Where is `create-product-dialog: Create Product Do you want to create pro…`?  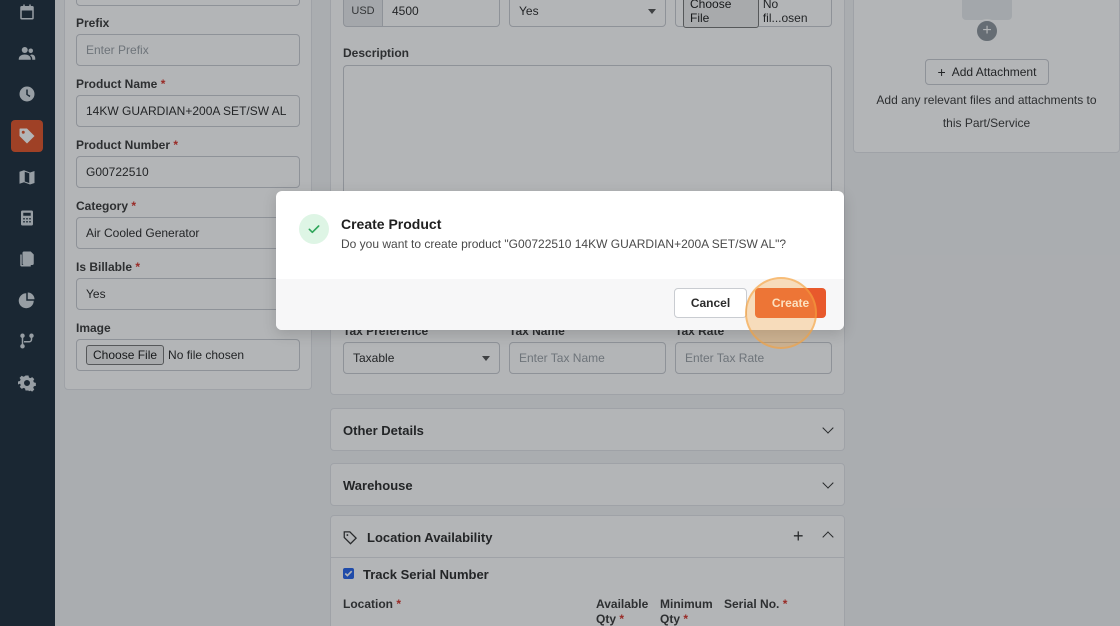
create-product-dialog: Create Product Do you want to create pro… is located at coordinates (560, 260).